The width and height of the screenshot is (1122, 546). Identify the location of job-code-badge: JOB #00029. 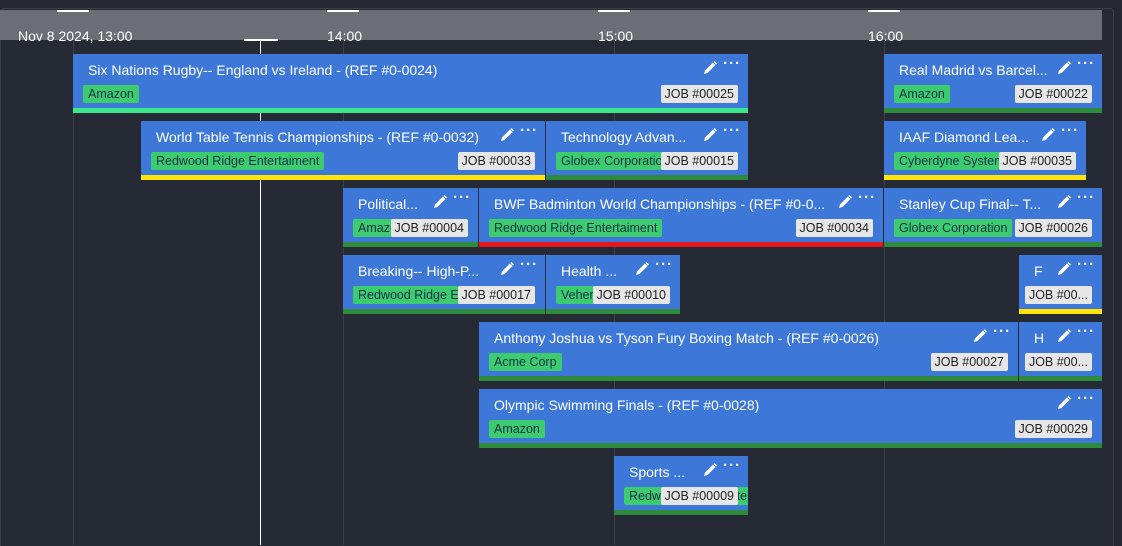
(1053, 429).